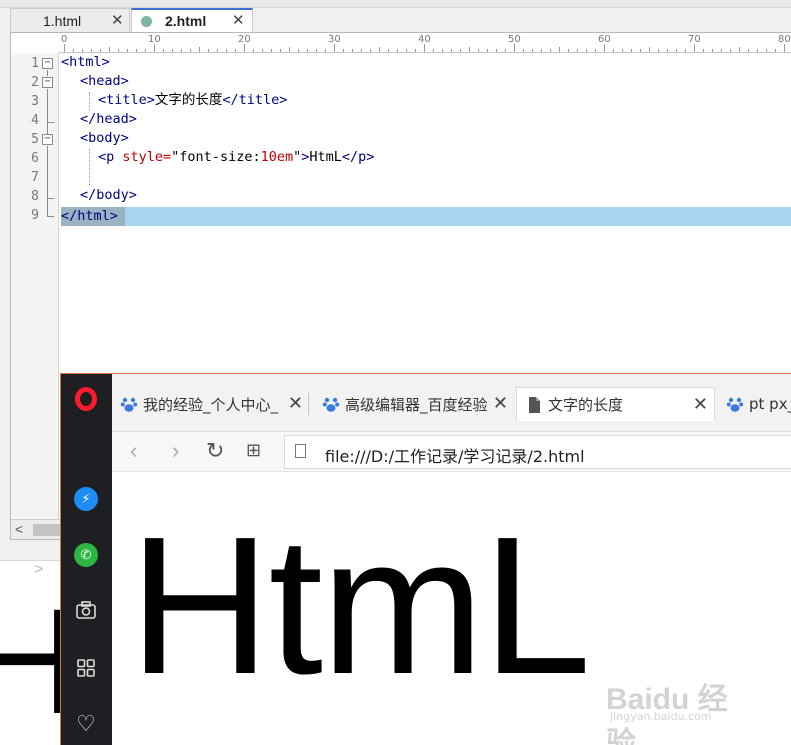  I want to click on messenger-icon: ⚡, so click(86, 499).